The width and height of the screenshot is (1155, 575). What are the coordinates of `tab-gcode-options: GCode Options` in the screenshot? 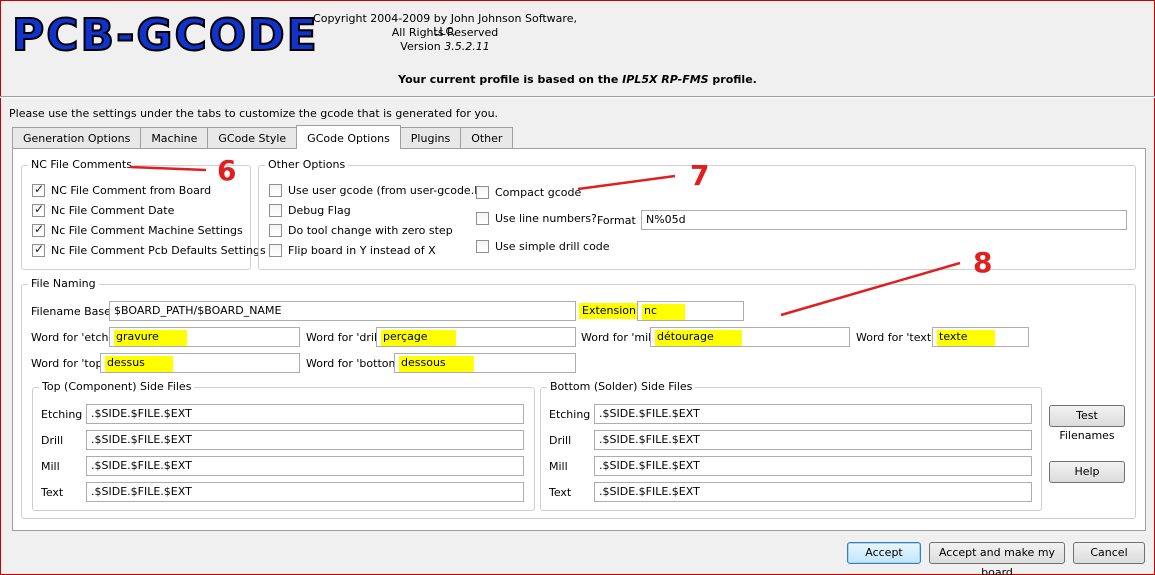 It's located at (348, 137).